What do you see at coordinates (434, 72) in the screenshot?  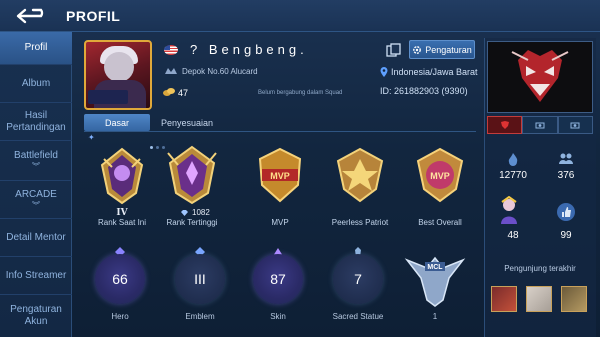 I see `region-label: Indonesia/Jawa Barat` at bounding box center [434, 72].